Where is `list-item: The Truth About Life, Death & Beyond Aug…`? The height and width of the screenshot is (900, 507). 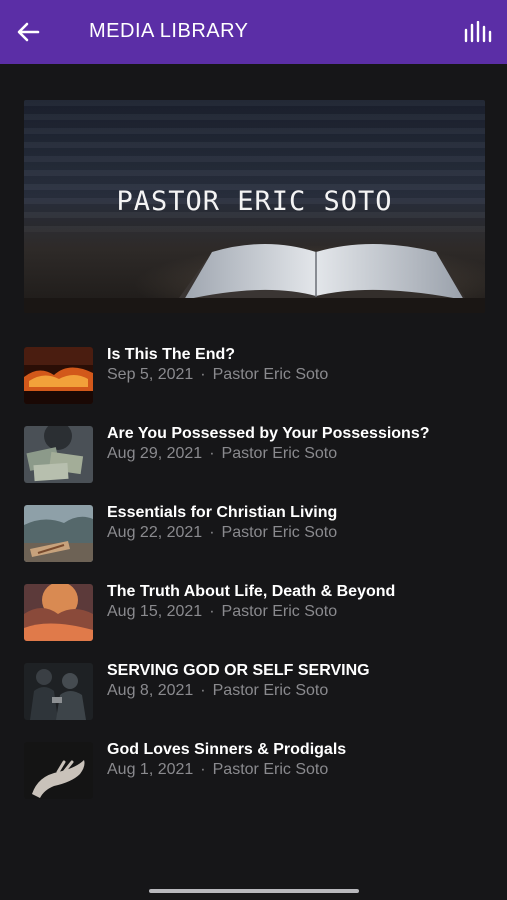
list-item: The Truth About Life, Death & Beyond Aug… is located at coordinates (253, 620).